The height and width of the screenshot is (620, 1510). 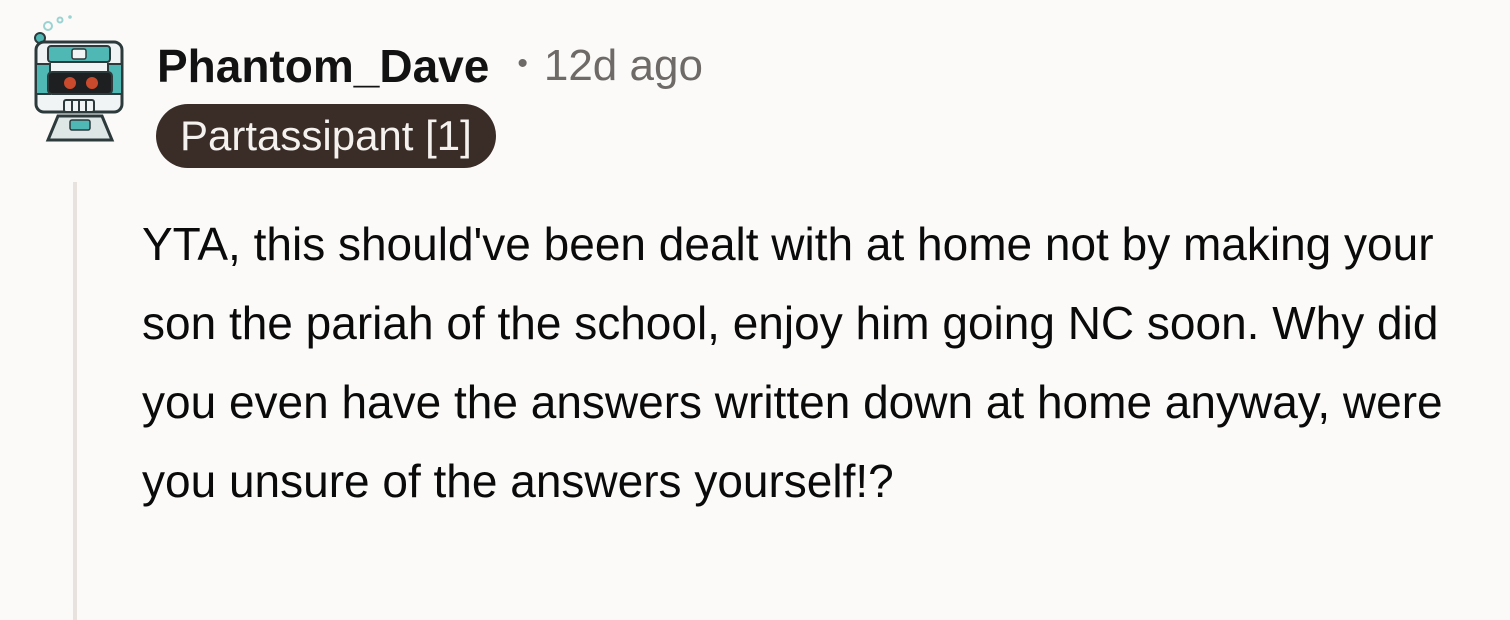 I want to click on robot-avatar-icon, so click(x=74, y=81).